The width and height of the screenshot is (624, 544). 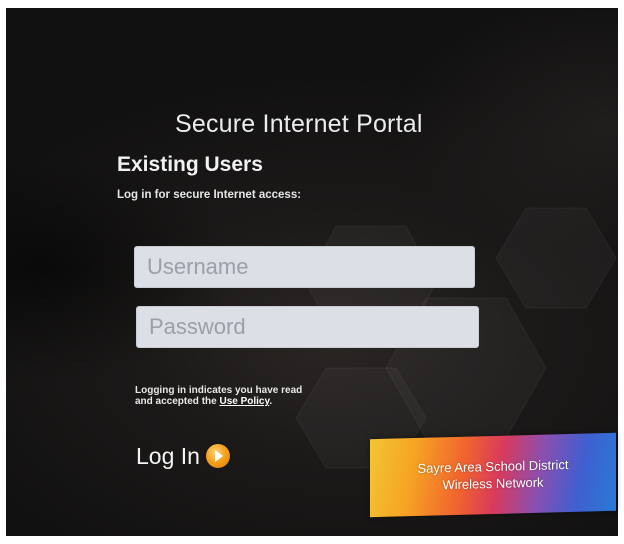 What do you see at coordinates (304, 267) in the screenshot?
I see `username-input` at bounding box center [304, 267].